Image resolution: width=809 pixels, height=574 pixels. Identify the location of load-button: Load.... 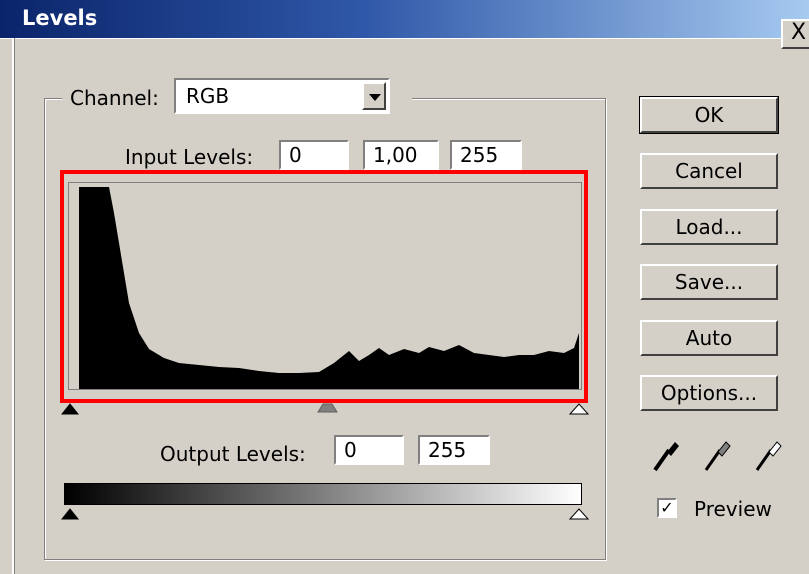
(709, 227).